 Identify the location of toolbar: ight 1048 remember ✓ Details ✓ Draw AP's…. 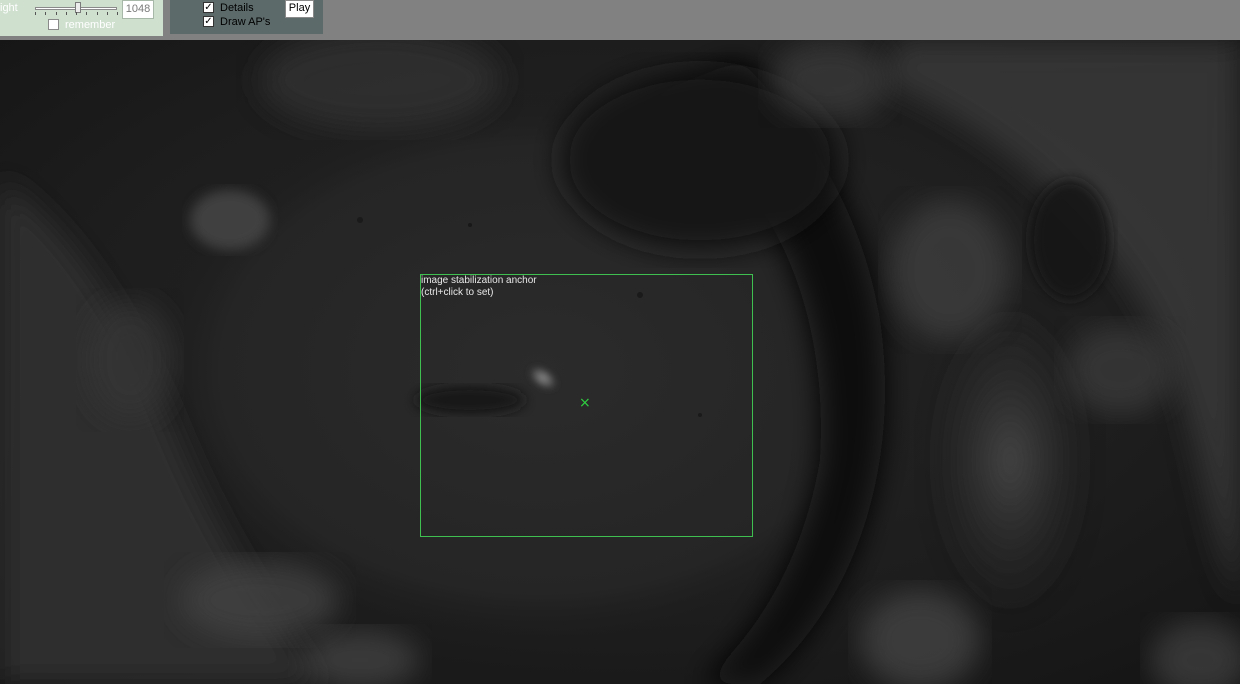
(620, 20).